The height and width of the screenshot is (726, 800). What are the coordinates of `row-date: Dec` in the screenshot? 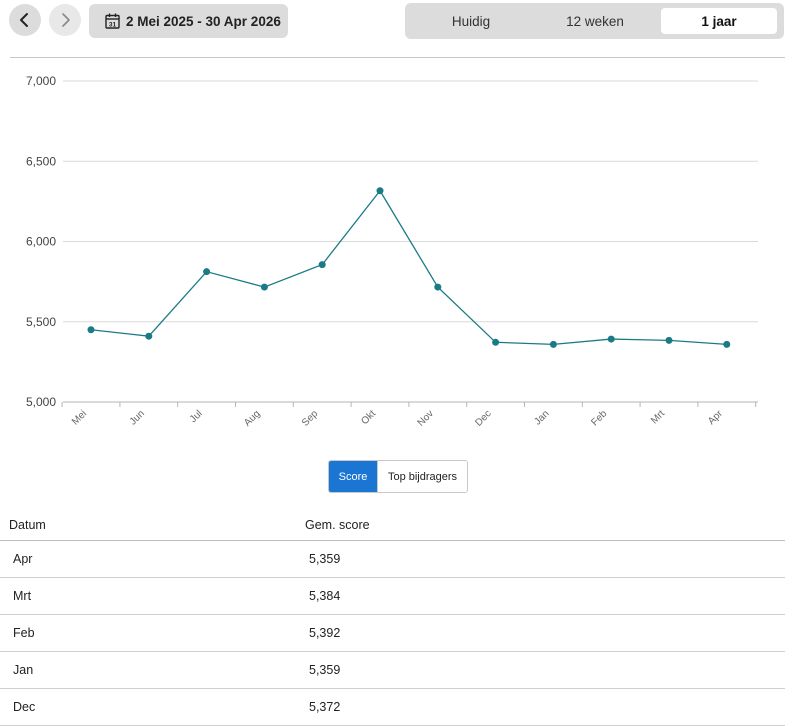 It's located at (24, 707).